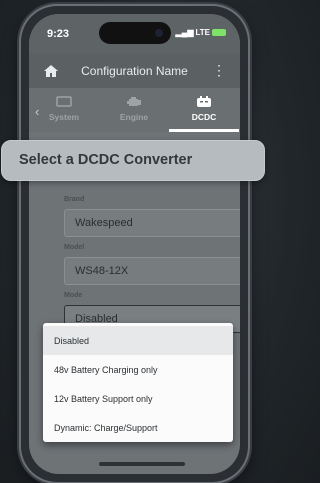  Describe the element at coordinates (204, 130) in the screenshot. I see `active-tab-indicator` at that location.